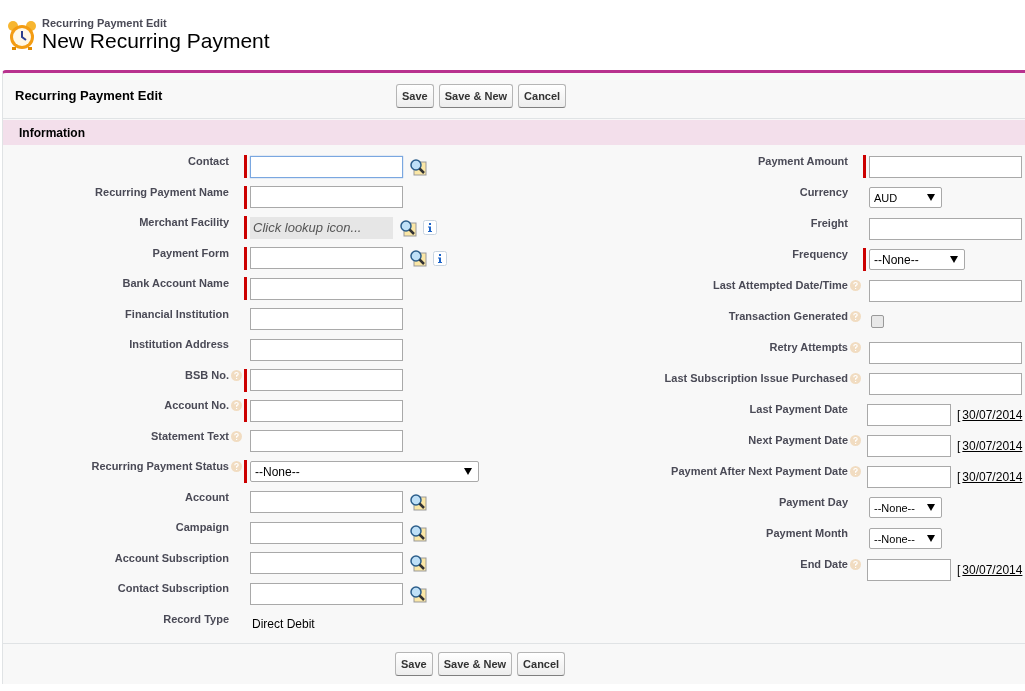 This screenshot has width=1025, height=691. I want to click on field-label: Recurring Payment Name, so click(161, 191).